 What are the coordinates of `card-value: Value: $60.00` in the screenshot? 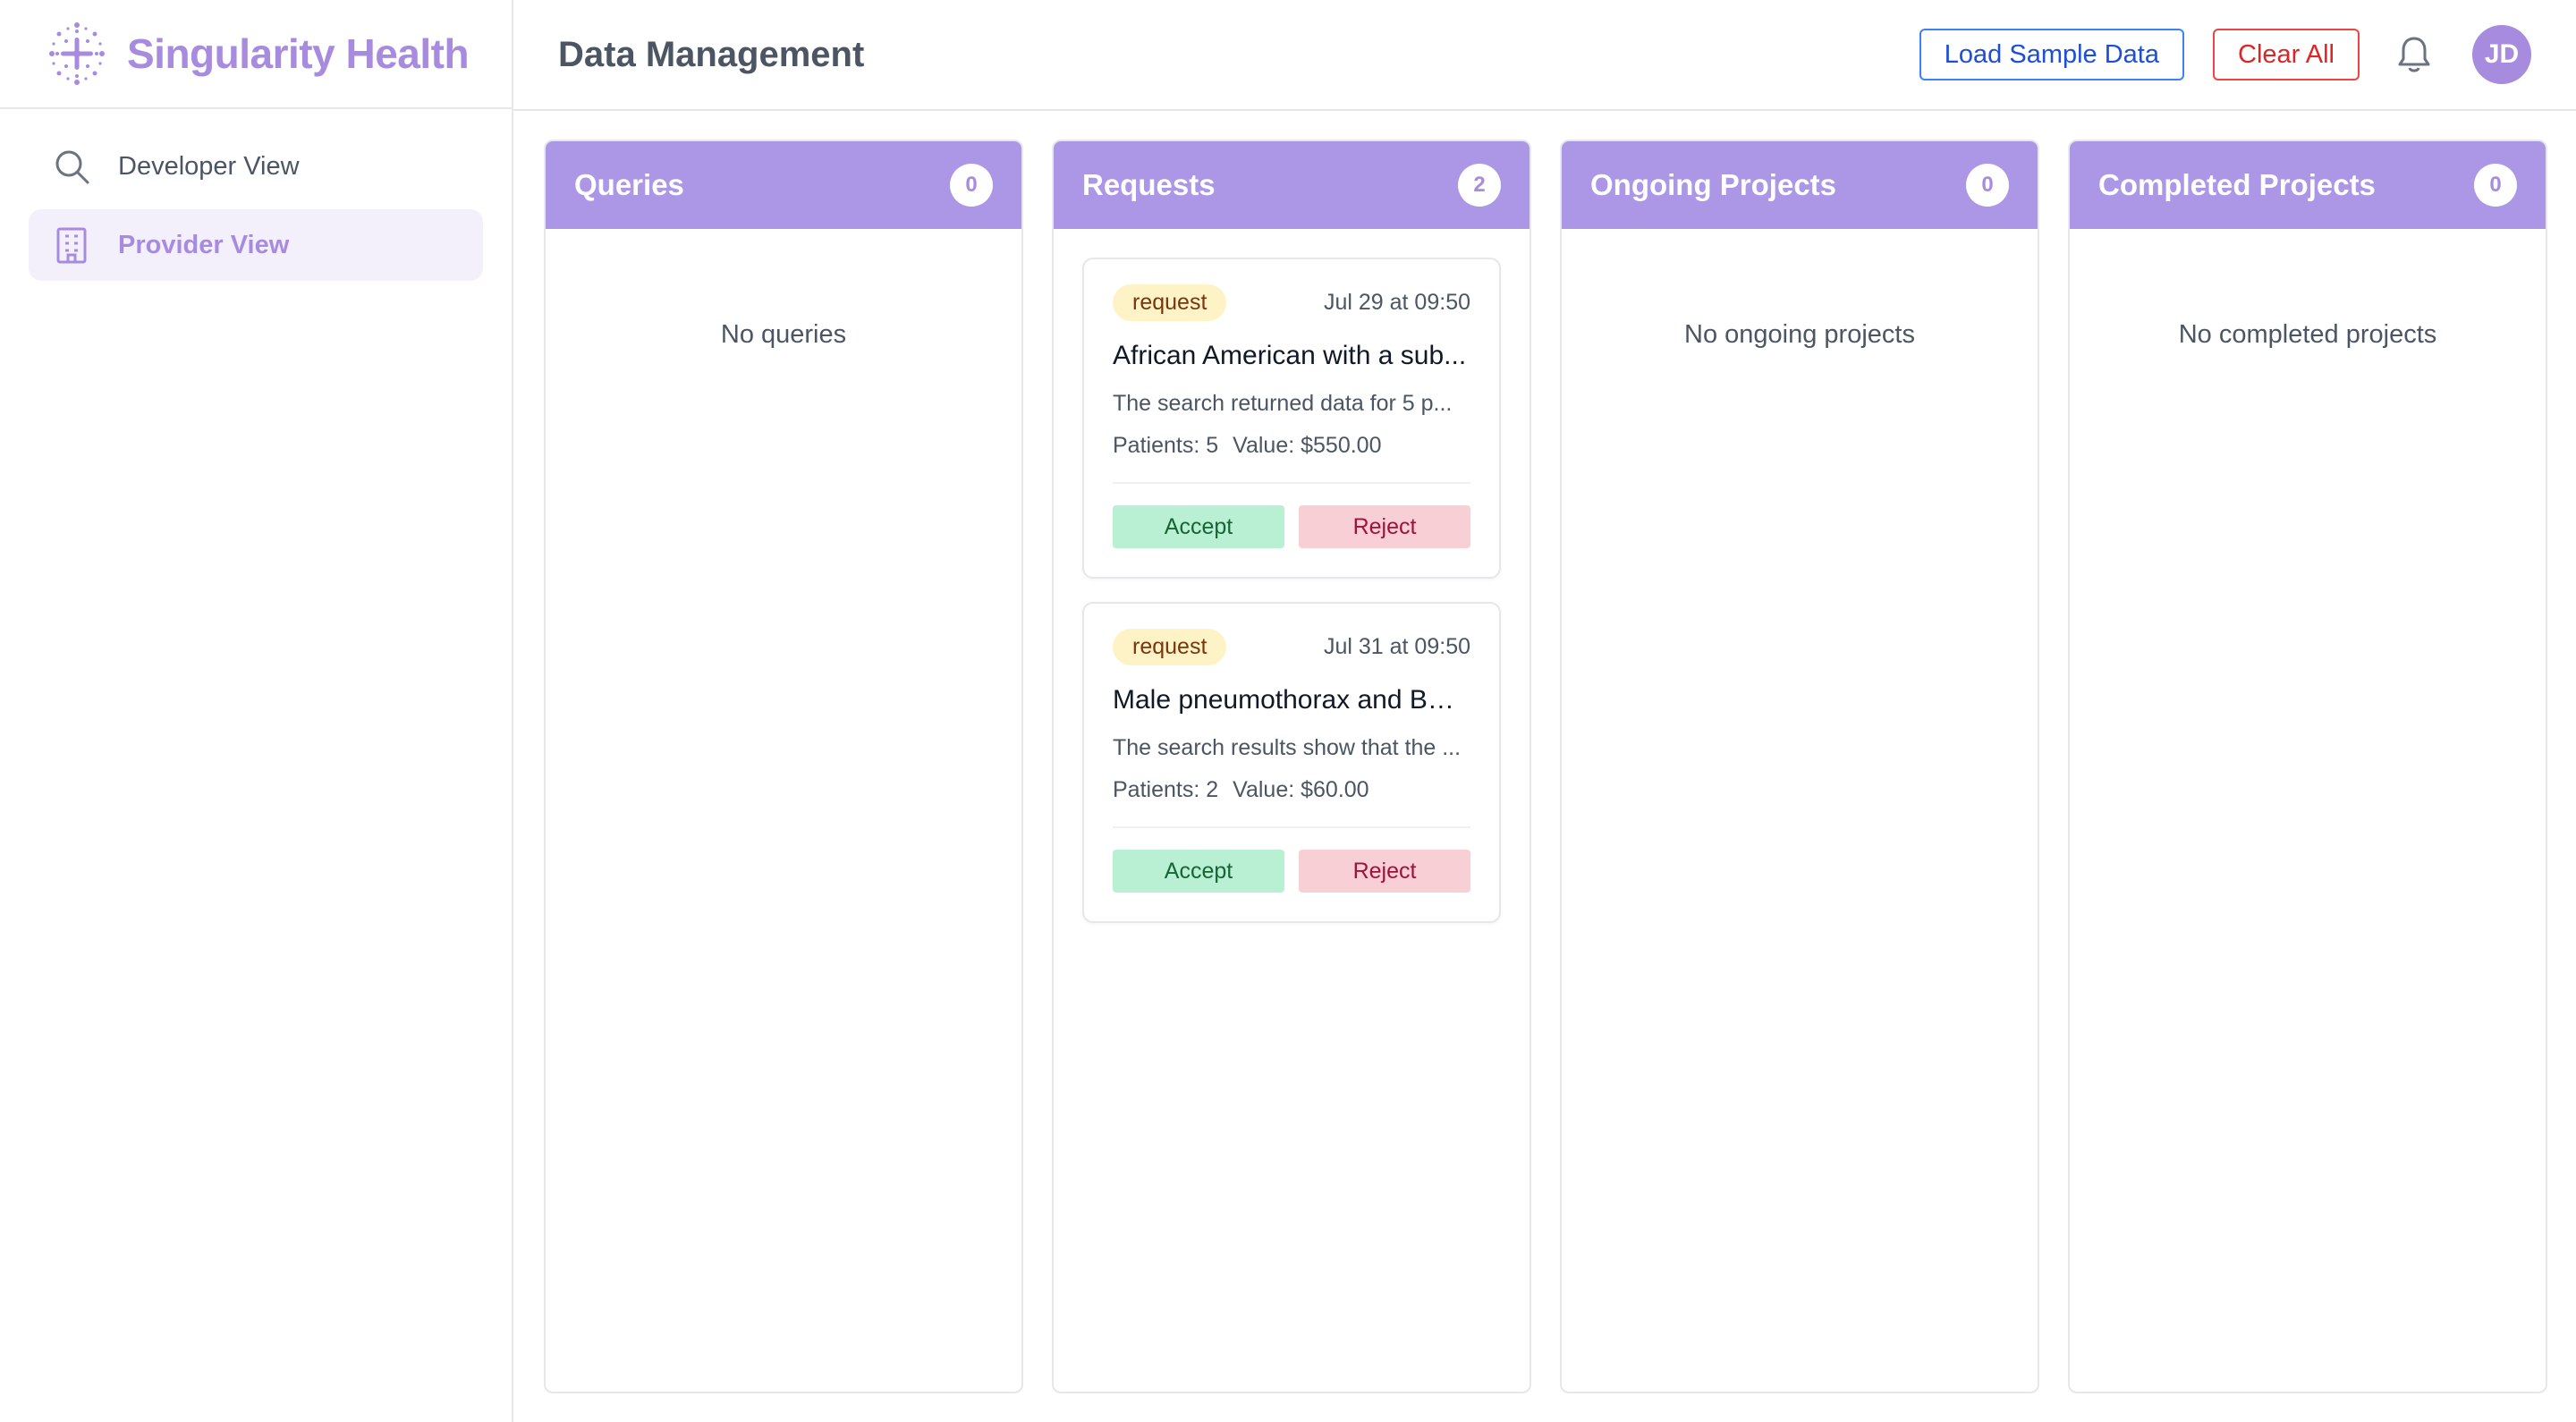 It's located at (1301, 789).